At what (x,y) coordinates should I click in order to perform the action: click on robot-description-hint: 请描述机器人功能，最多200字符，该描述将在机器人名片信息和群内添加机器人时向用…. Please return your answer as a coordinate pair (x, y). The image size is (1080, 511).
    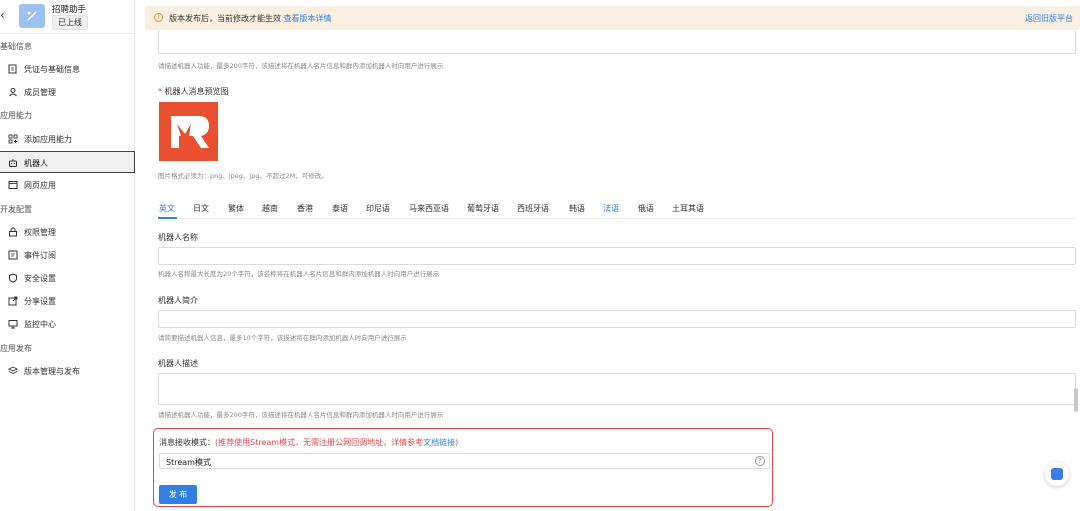
    Looking at the image, I should click on (301, 415).